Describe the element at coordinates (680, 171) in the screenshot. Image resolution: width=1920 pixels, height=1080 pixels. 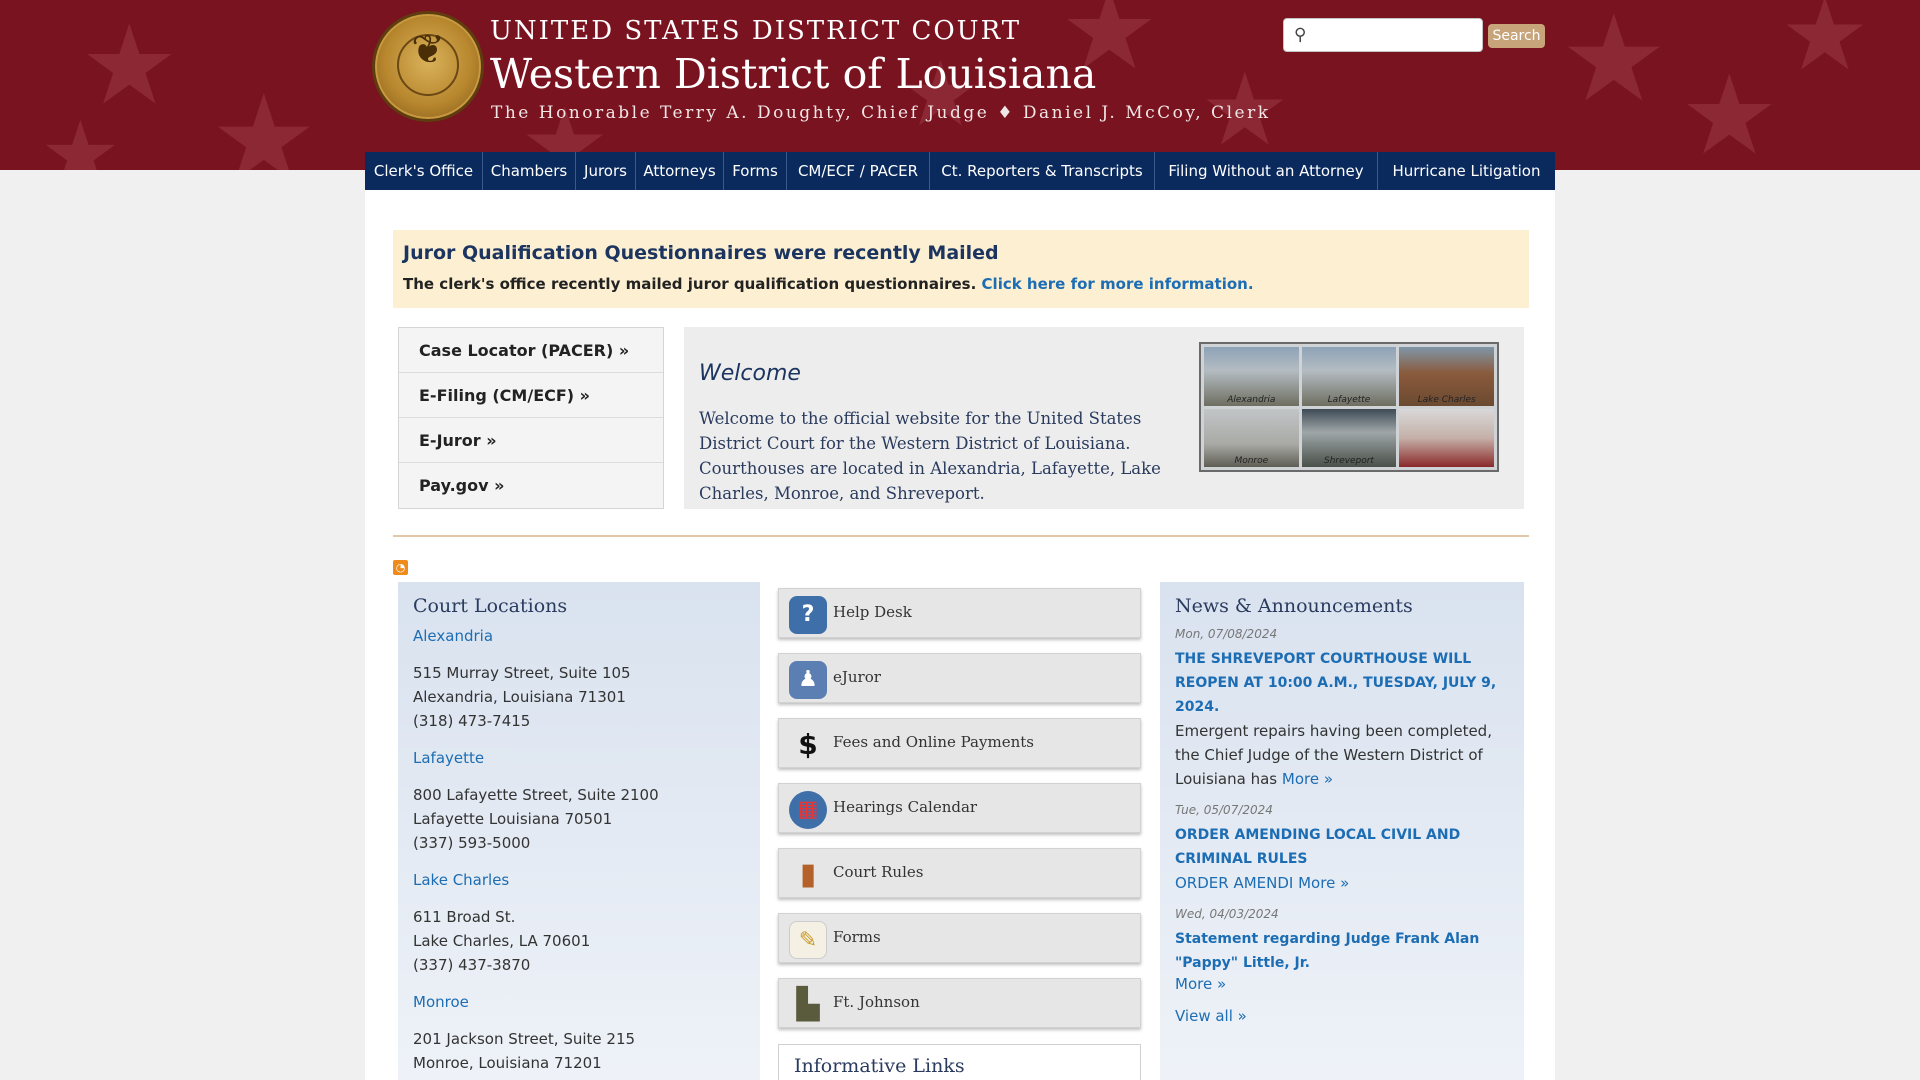
I see `nav-attorneys: Attorneys` at that location.